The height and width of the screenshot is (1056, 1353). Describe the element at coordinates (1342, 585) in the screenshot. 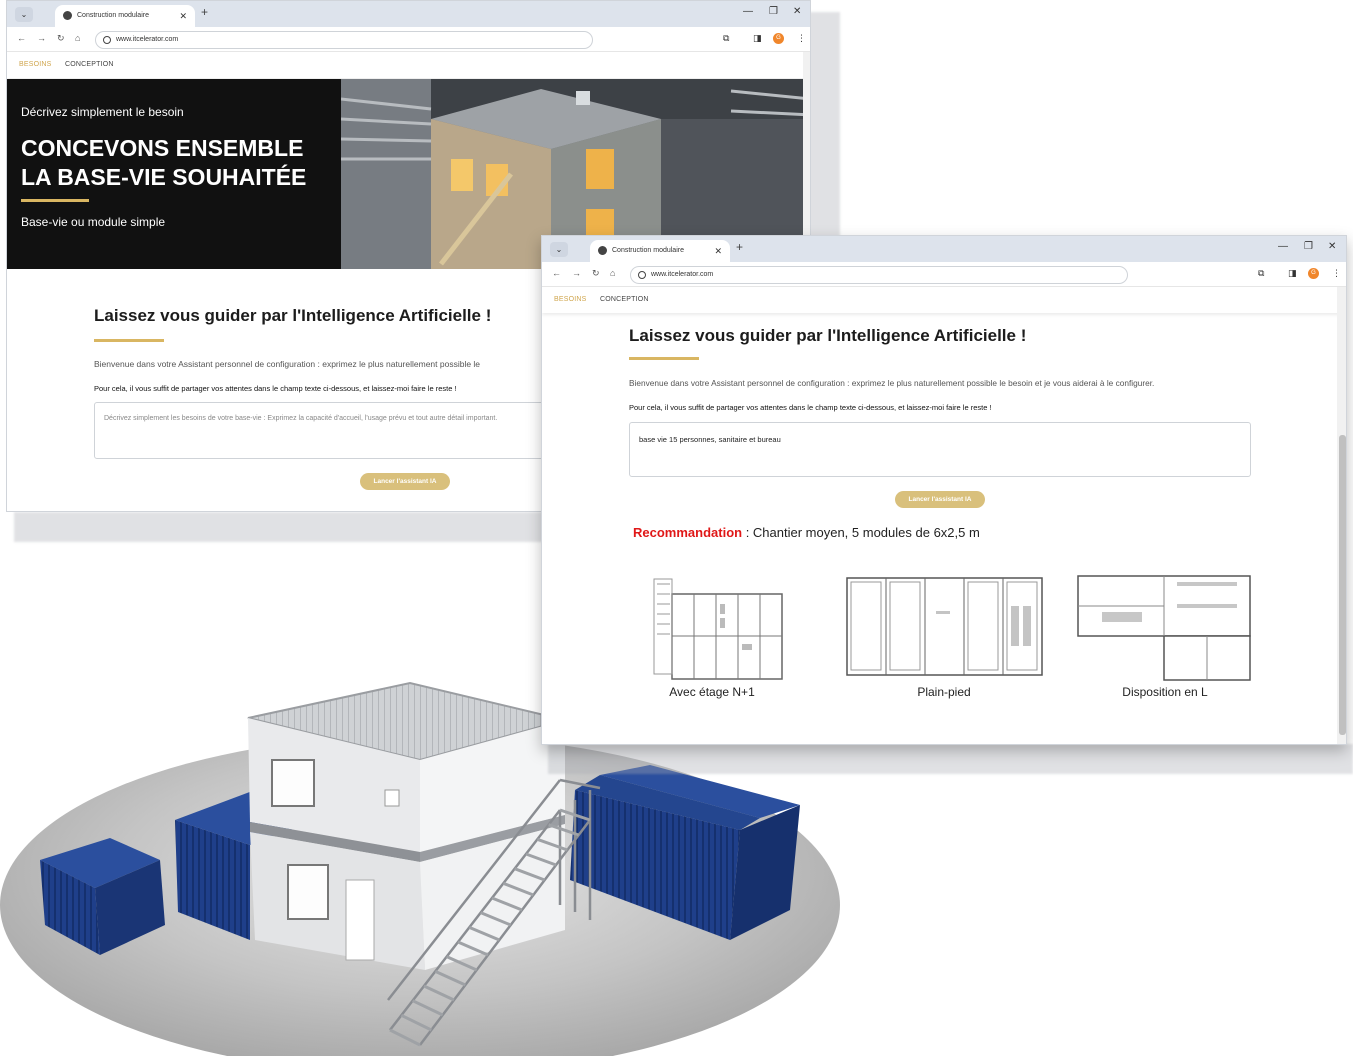

I see `scrollbar-thumb` at that location.